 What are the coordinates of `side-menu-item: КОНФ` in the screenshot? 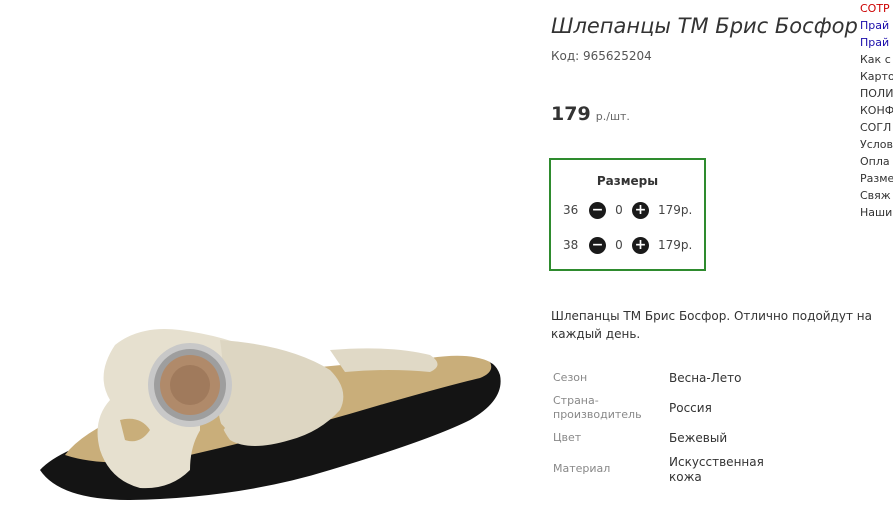 It's located at (876, 110).